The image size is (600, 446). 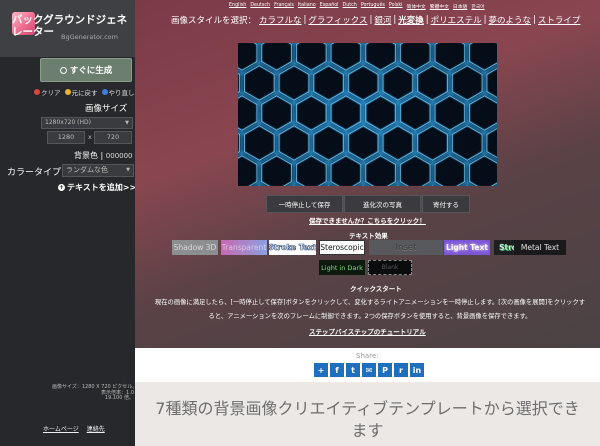 I want to click on email-icon: ✉, so click(x=369, y=370).